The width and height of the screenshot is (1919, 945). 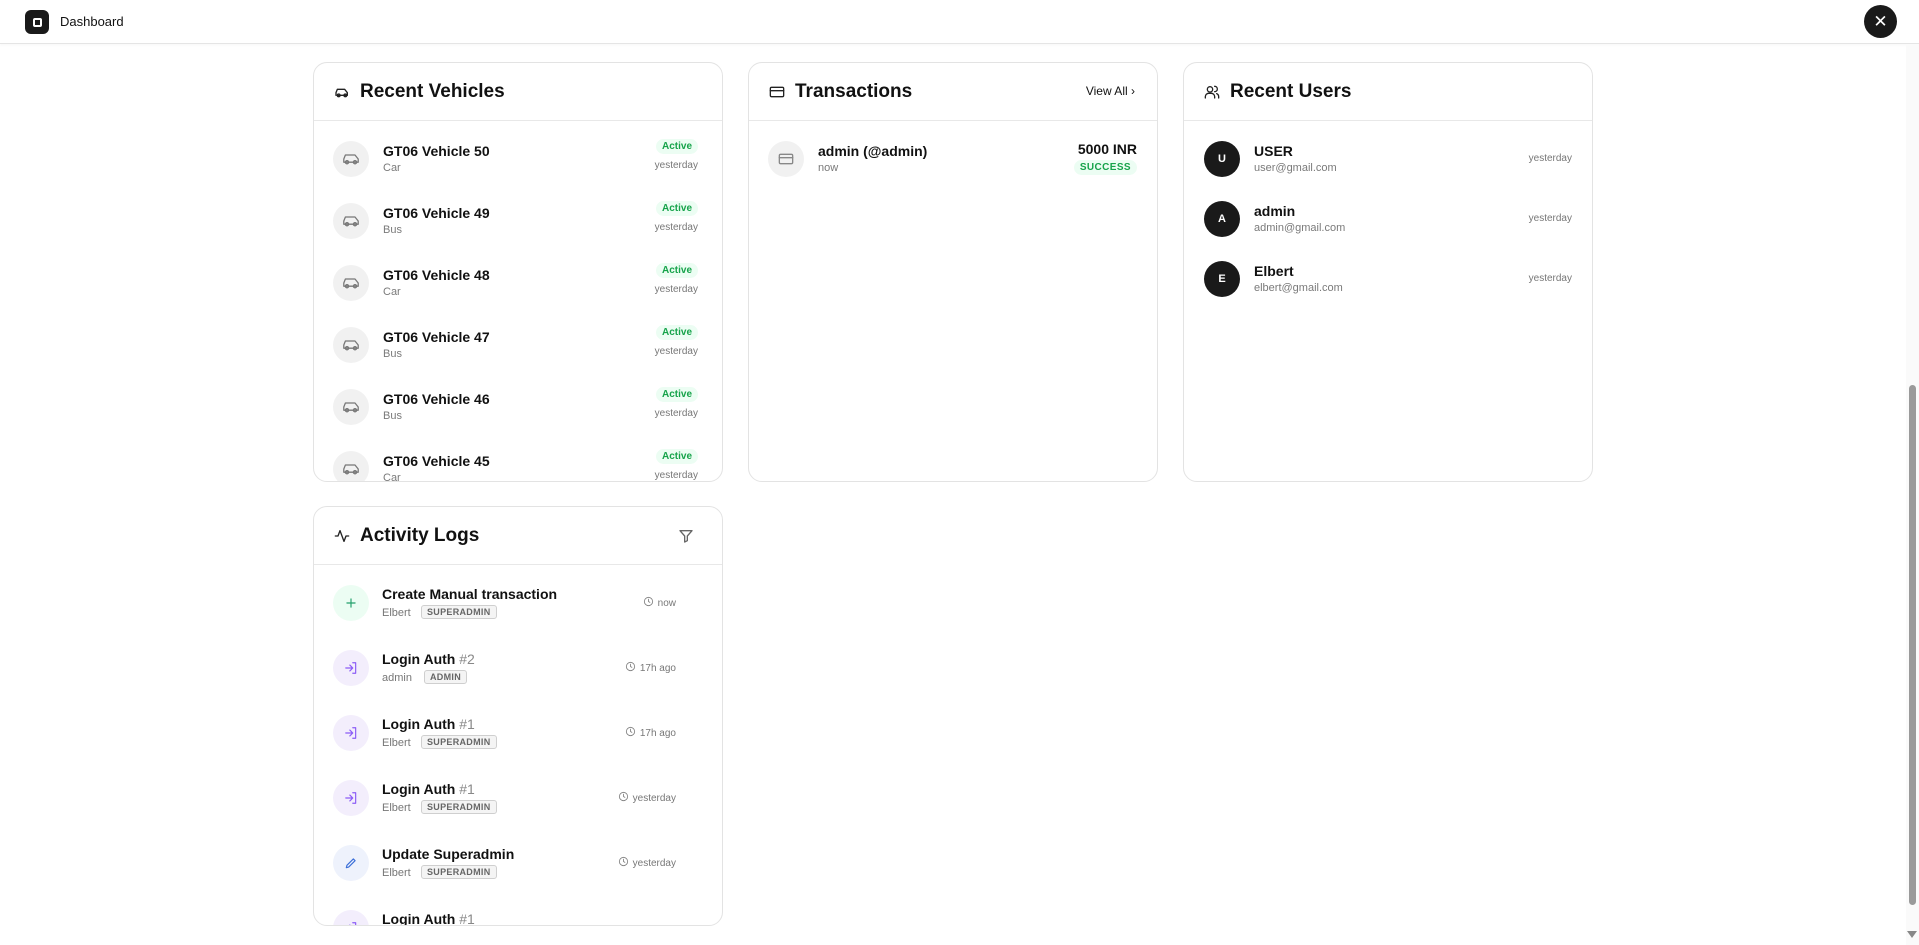 I want to click on vehicle-row: GT06 Vehicle 50 Car Active yesterday, so click(x=518, y=171).